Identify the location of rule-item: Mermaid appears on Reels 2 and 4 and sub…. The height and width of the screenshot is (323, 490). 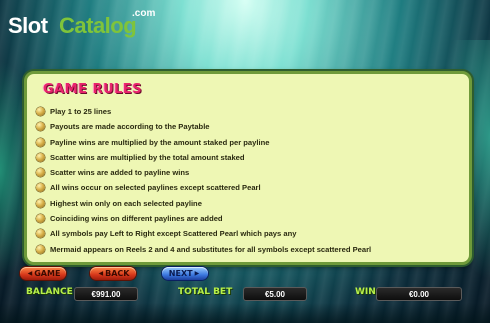
(248, 249).